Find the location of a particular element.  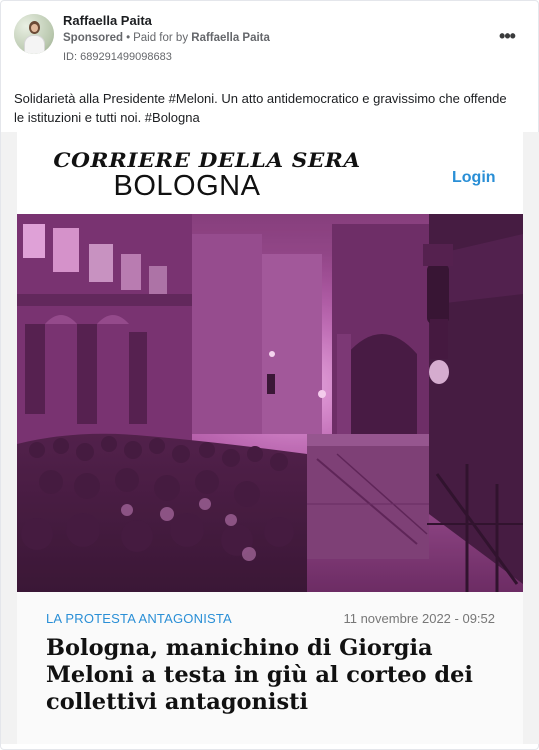

author-name: Raffaella Paita is located at coordinates (107, 20).